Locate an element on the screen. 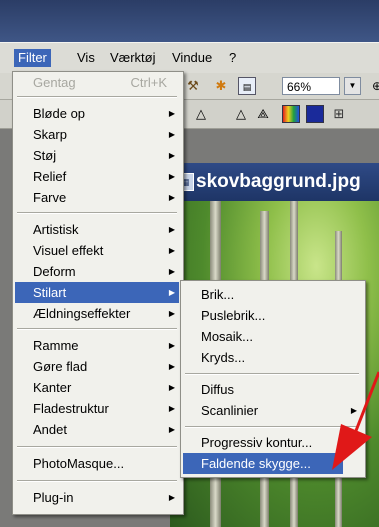  menu-item-relief: Relief ▶ is located at coordinates (97, 176).